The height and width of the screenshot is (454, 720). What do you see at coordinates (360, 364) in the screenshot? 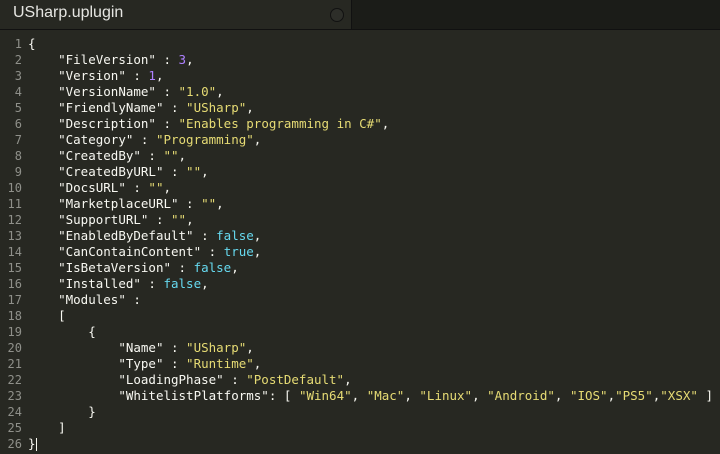
I see `code-line: 21 "Type" : "Runtime",` at bounding box center [360, 364].